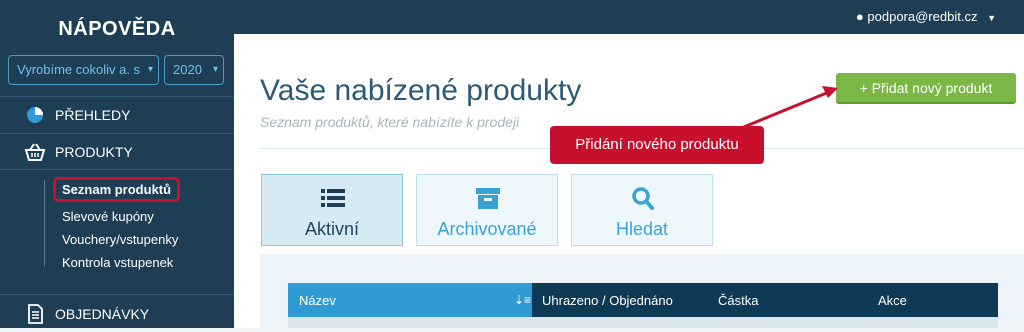 This screenshot has height=332, width=1024. Describe the element at coordinates (629, 17) in the screenshot. I see `top-bar: ● podpora@redbit.cz ▼` at that location.